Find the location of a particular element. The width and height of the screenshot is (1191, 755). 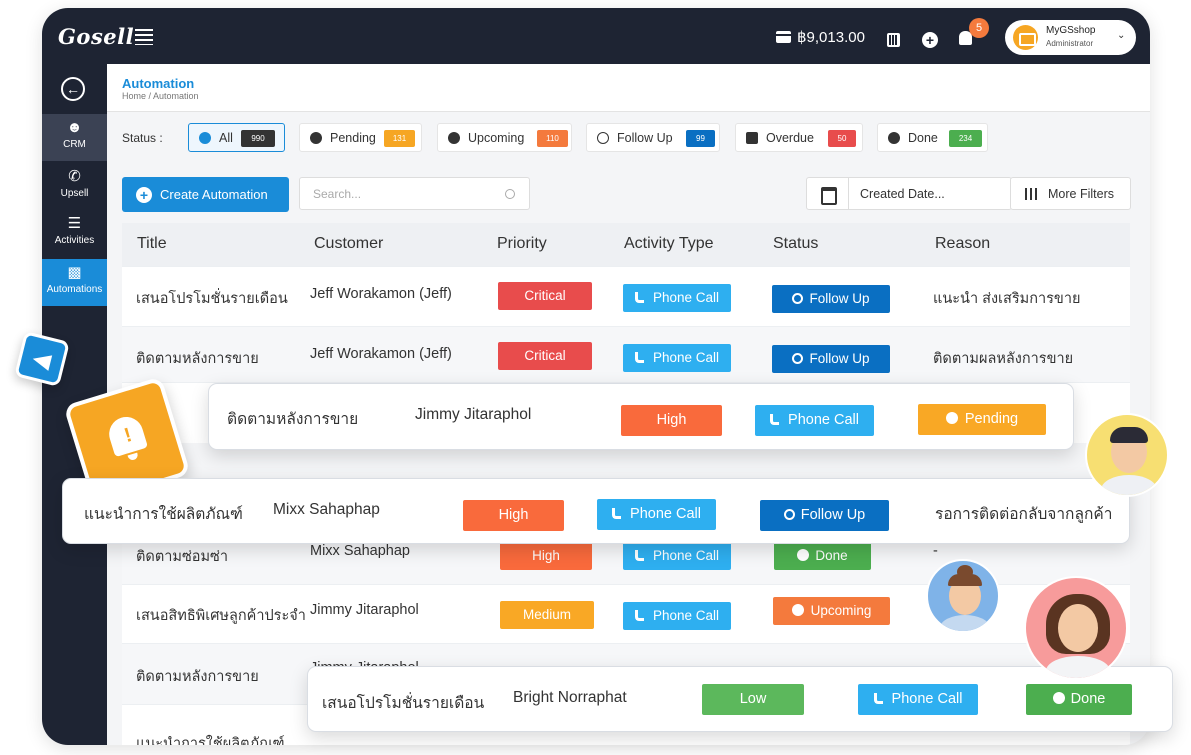

card-title: ติดตามหลังการขาย is located at coordinates (293, 419).